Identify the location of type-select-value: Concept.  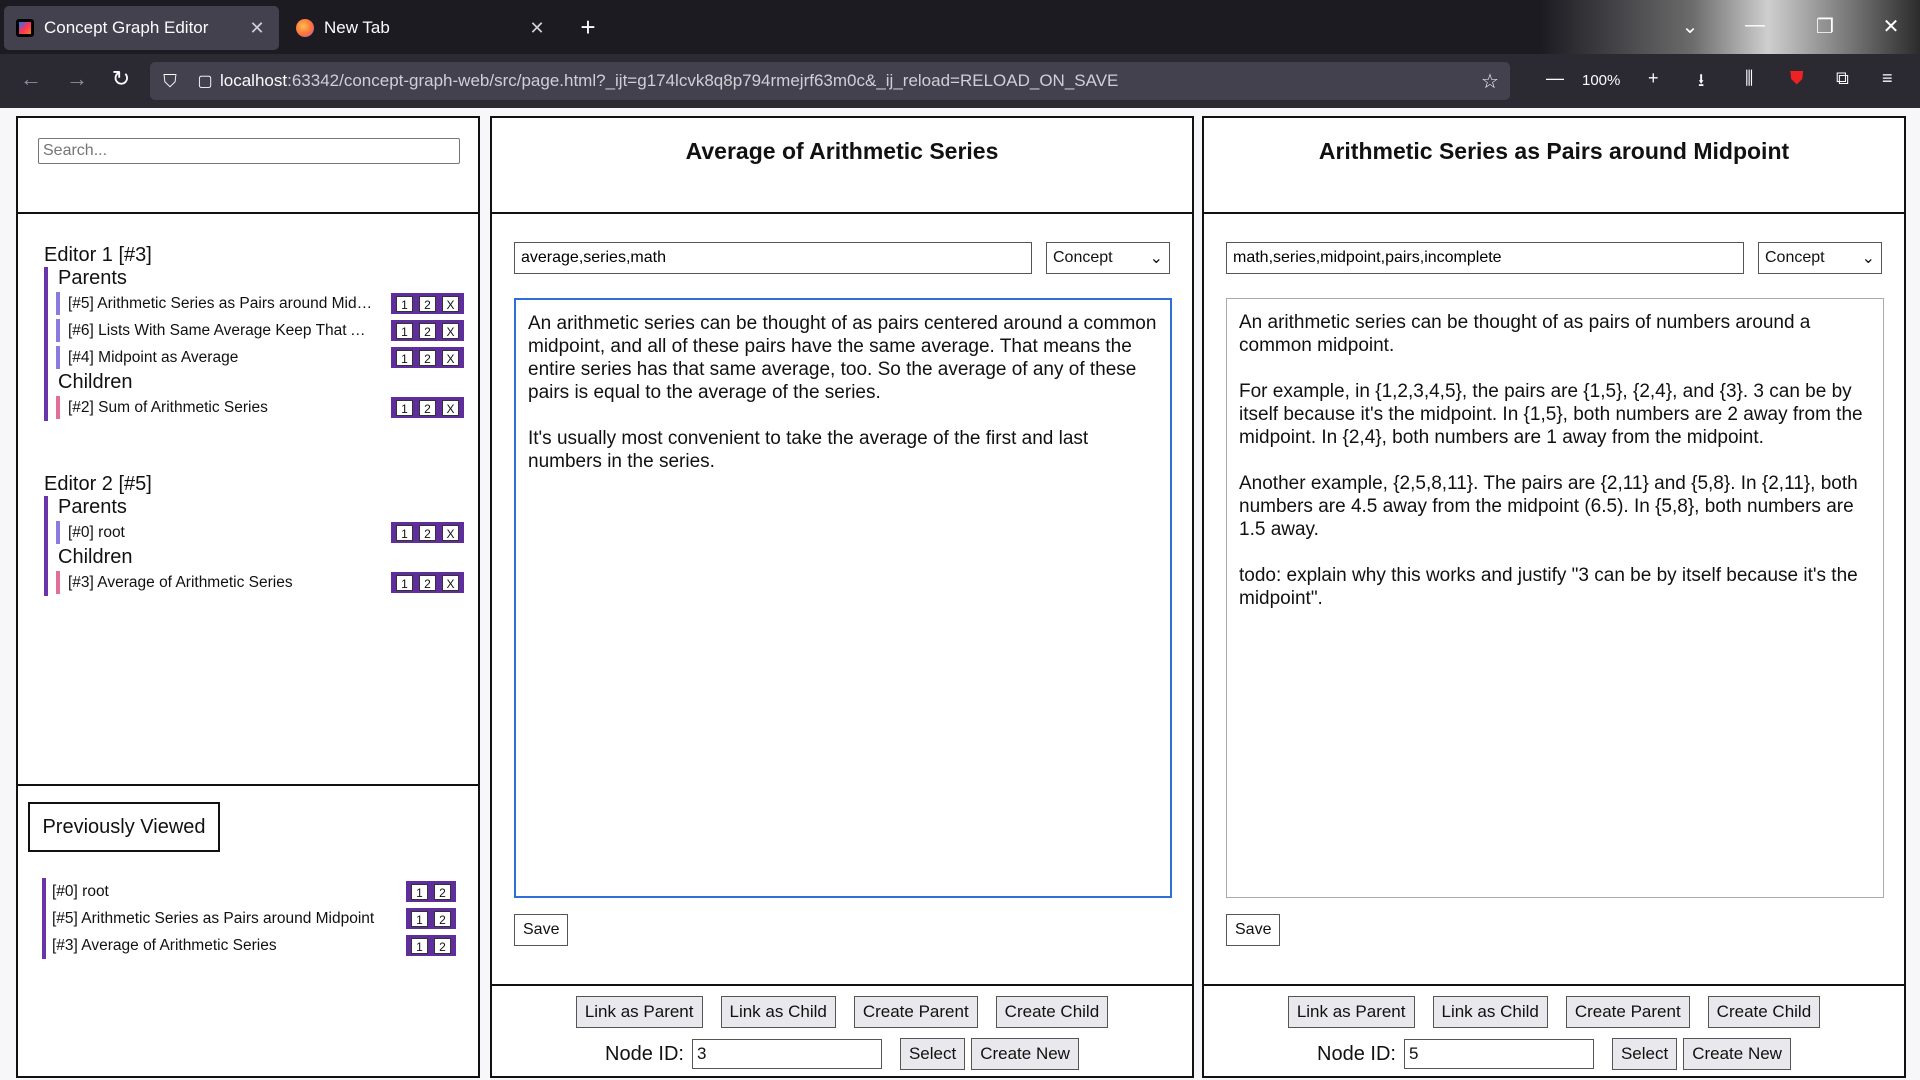
(1795, 257).